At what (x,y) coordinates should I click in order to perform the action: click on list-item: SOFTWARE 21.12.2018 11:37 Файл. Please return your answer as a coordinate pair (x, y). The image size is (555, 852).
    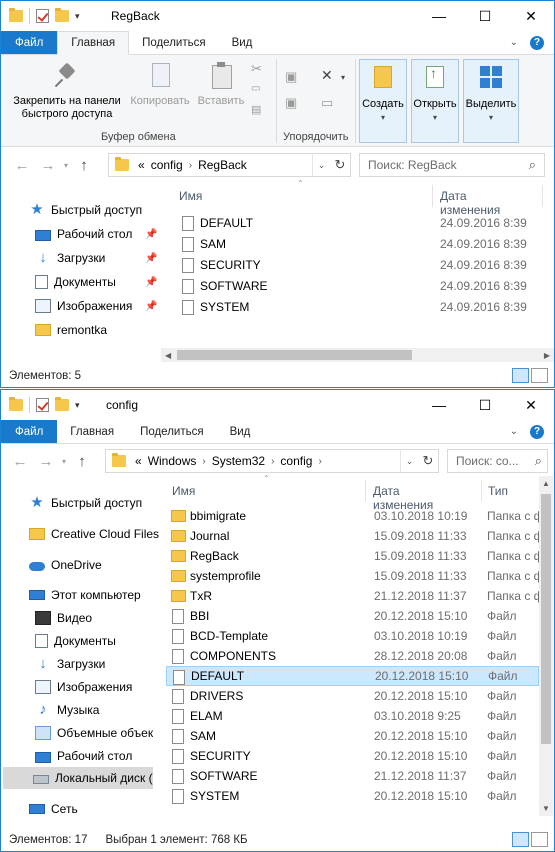
    Looking at the image, I should click on (352, 776).